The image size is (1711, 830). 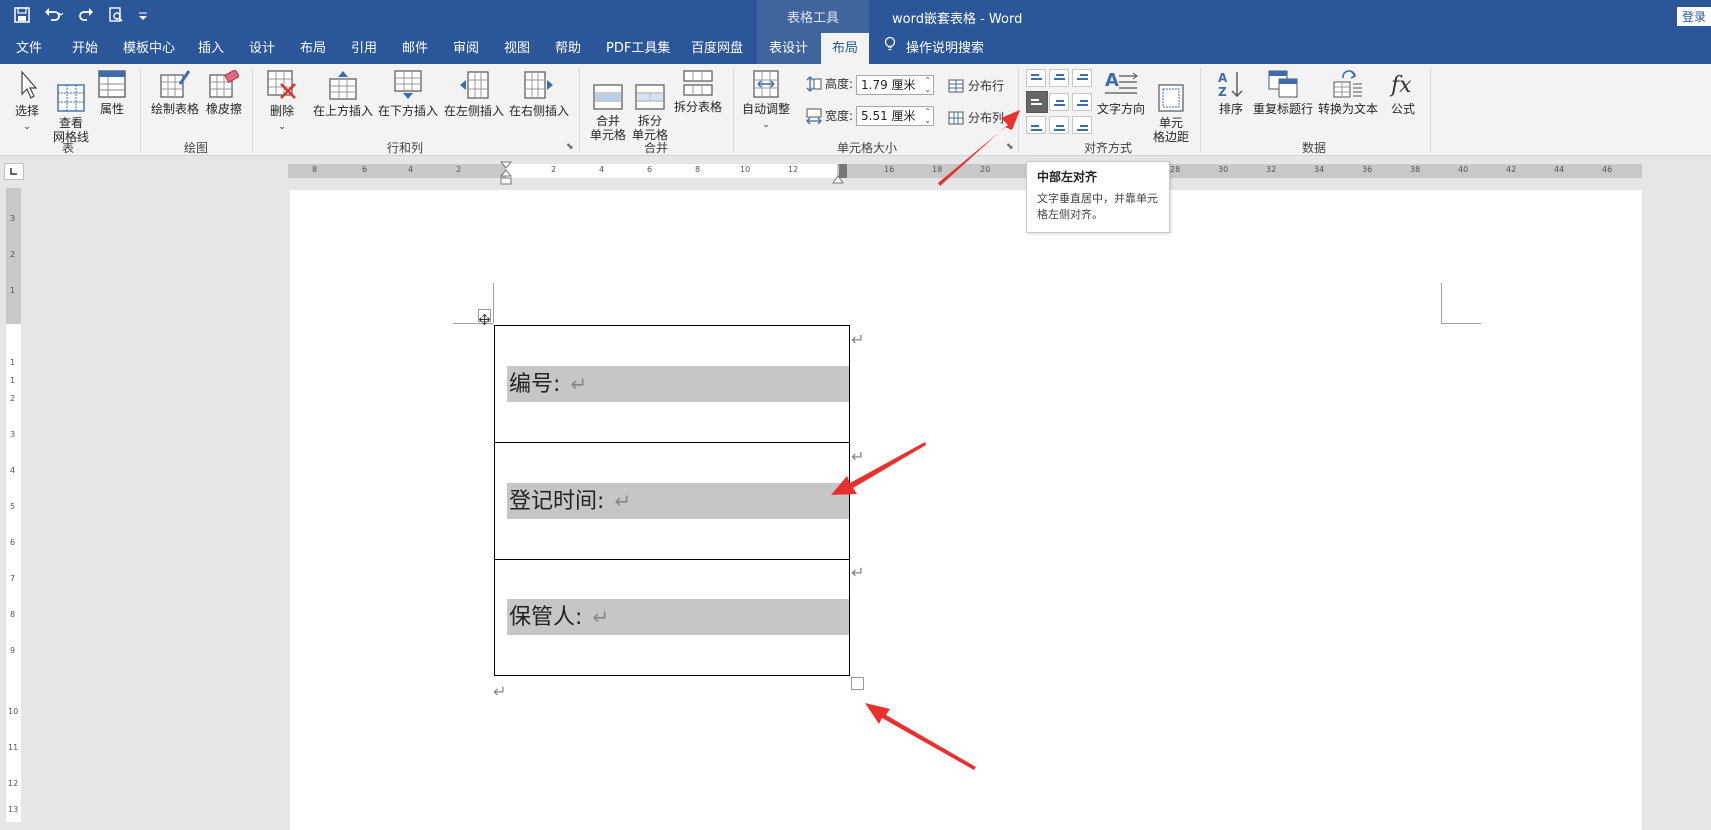 I want to click on title-bar: 表格工具 word嵌套表格 - Word 登录, so click(x=855, y=16).